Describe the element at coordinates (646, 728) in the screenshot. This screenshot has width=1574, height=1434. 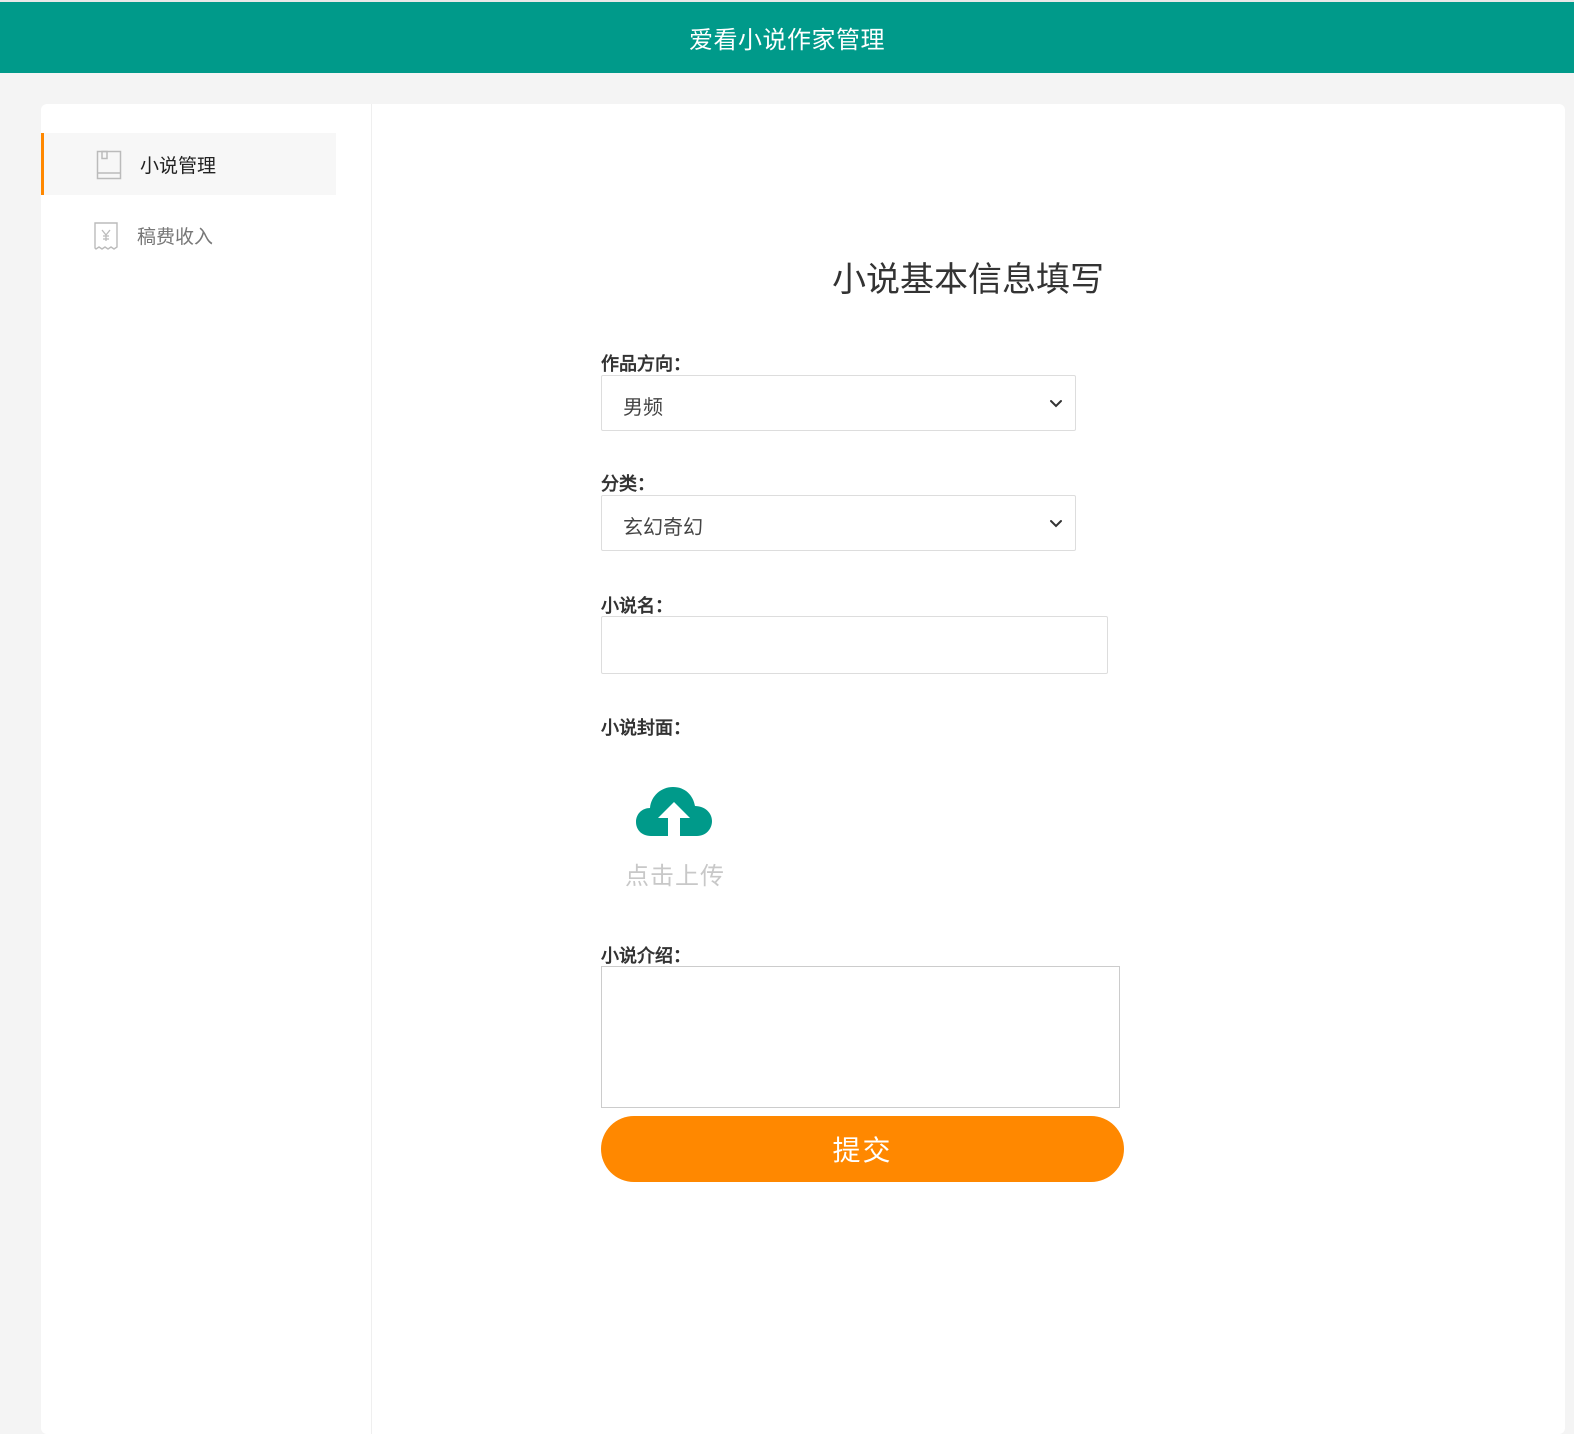
I see `novel-cover-label: 小说封面：` at that location.